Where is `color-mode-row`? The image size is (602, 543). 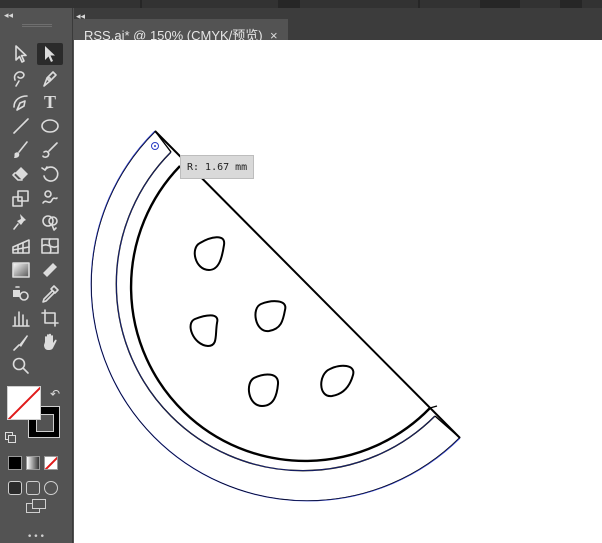 color-mode-row is located at coordinates (33, 463).